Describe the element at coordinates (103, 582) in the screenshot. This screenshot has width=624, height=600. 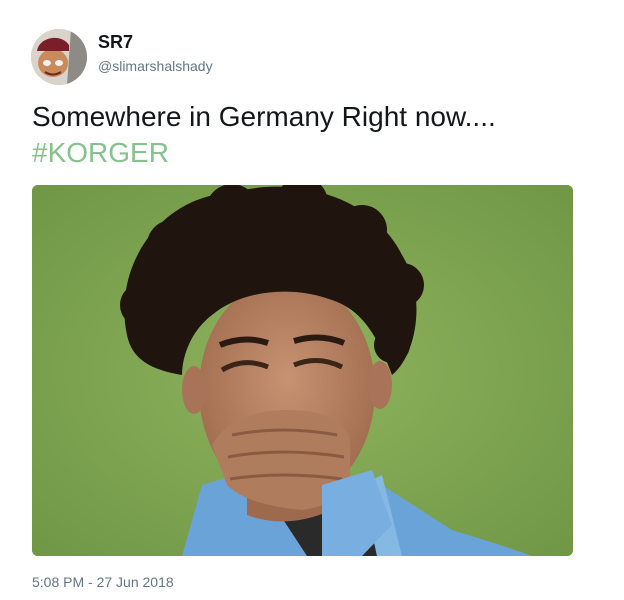
I see `tweet-timestamp: 5:08 PM - 27 Jun 2018` at that location.